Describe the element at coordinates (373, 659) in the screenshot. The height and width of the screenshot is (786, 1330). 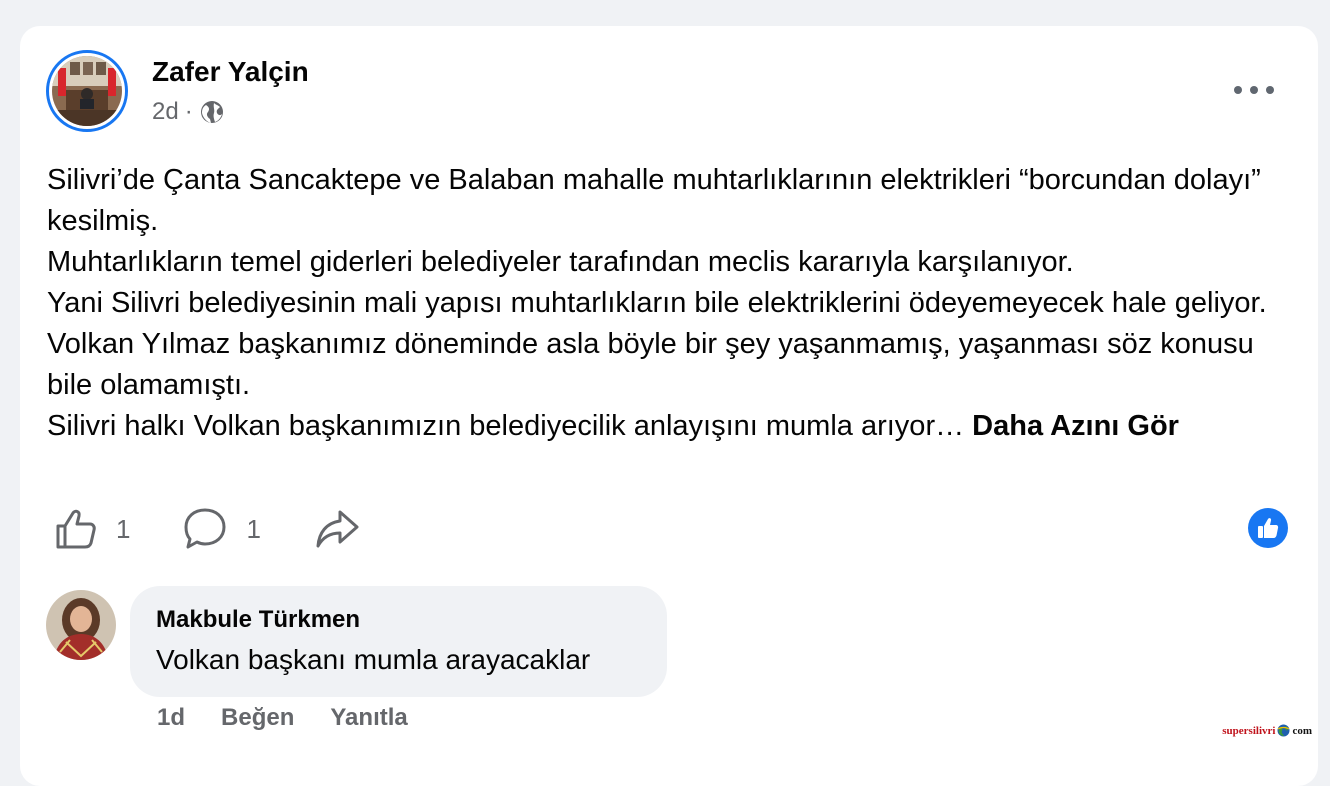
I see `comment-text: Volkan başkanı mumla arayacaklar` at that location.